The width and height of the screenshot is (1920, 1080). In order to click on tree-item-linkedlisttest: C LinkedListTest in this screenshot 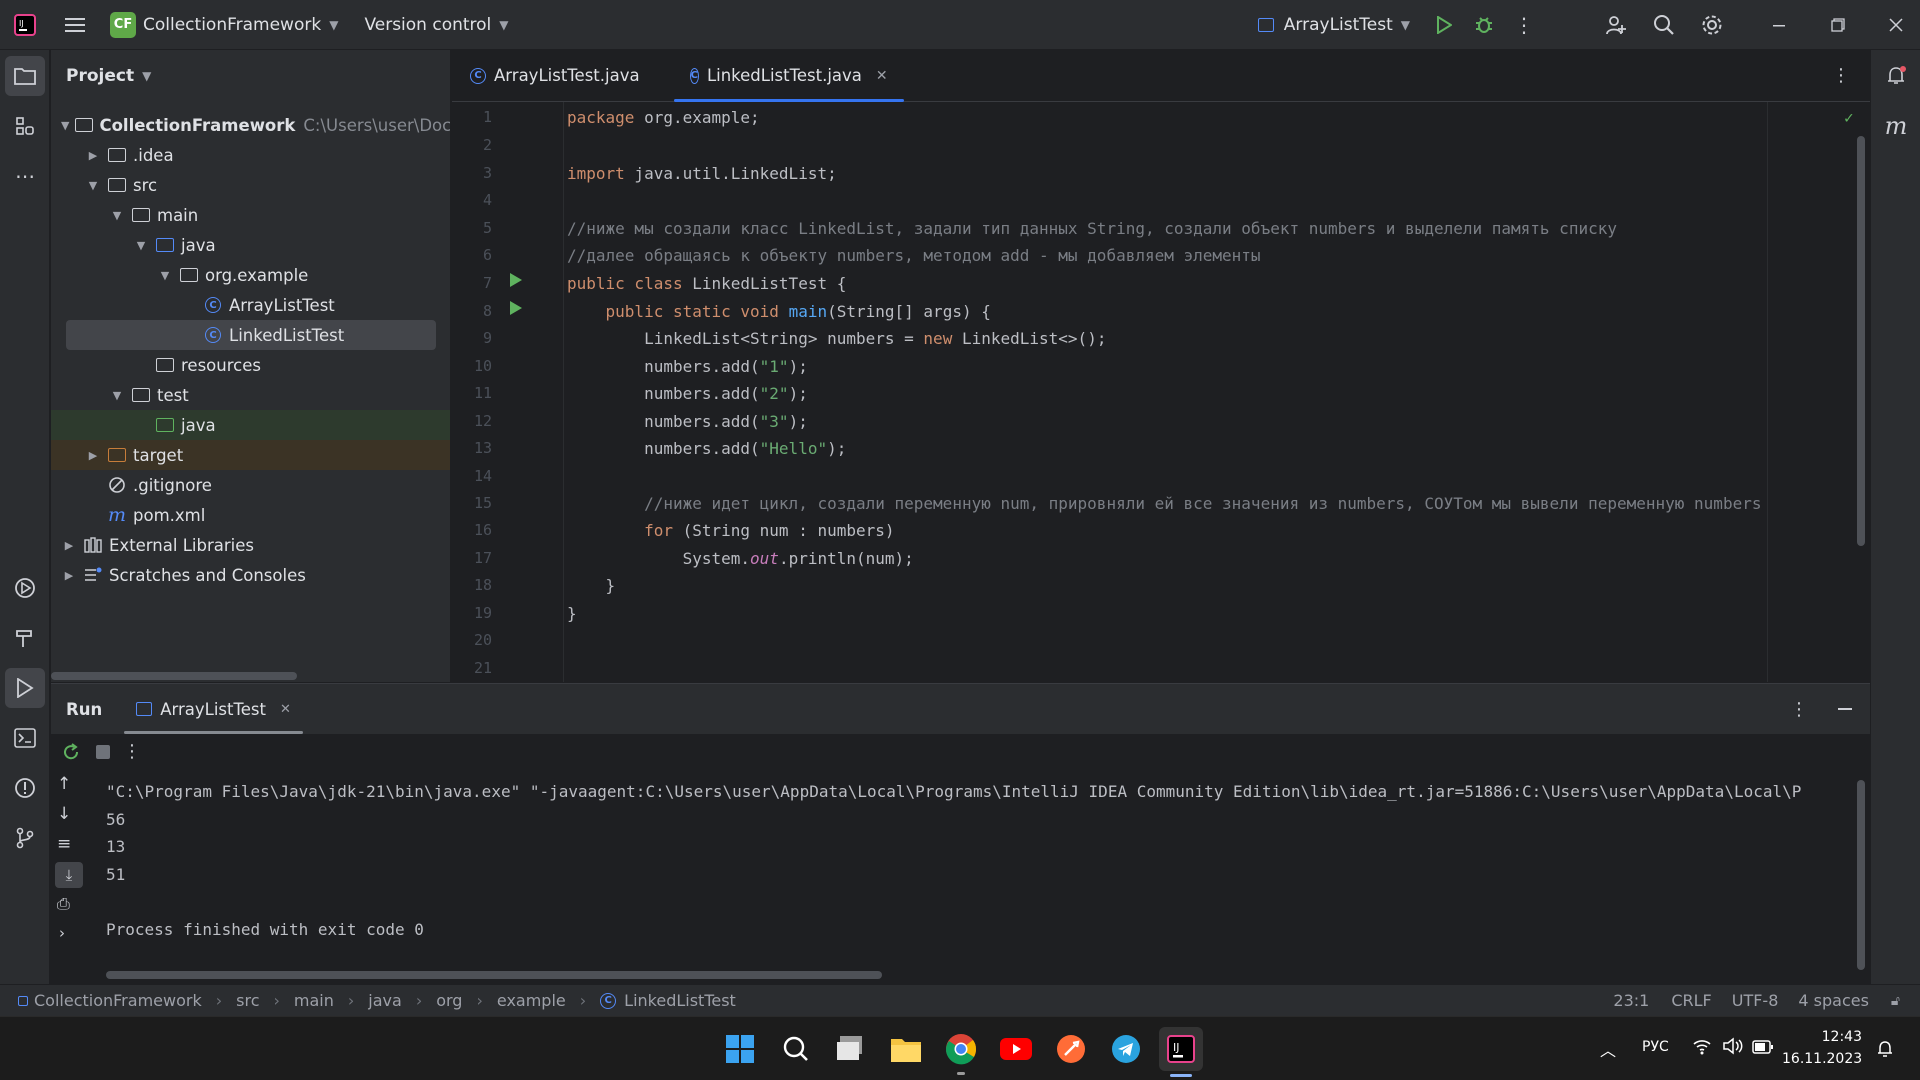, I will do `click(251, 335)`.